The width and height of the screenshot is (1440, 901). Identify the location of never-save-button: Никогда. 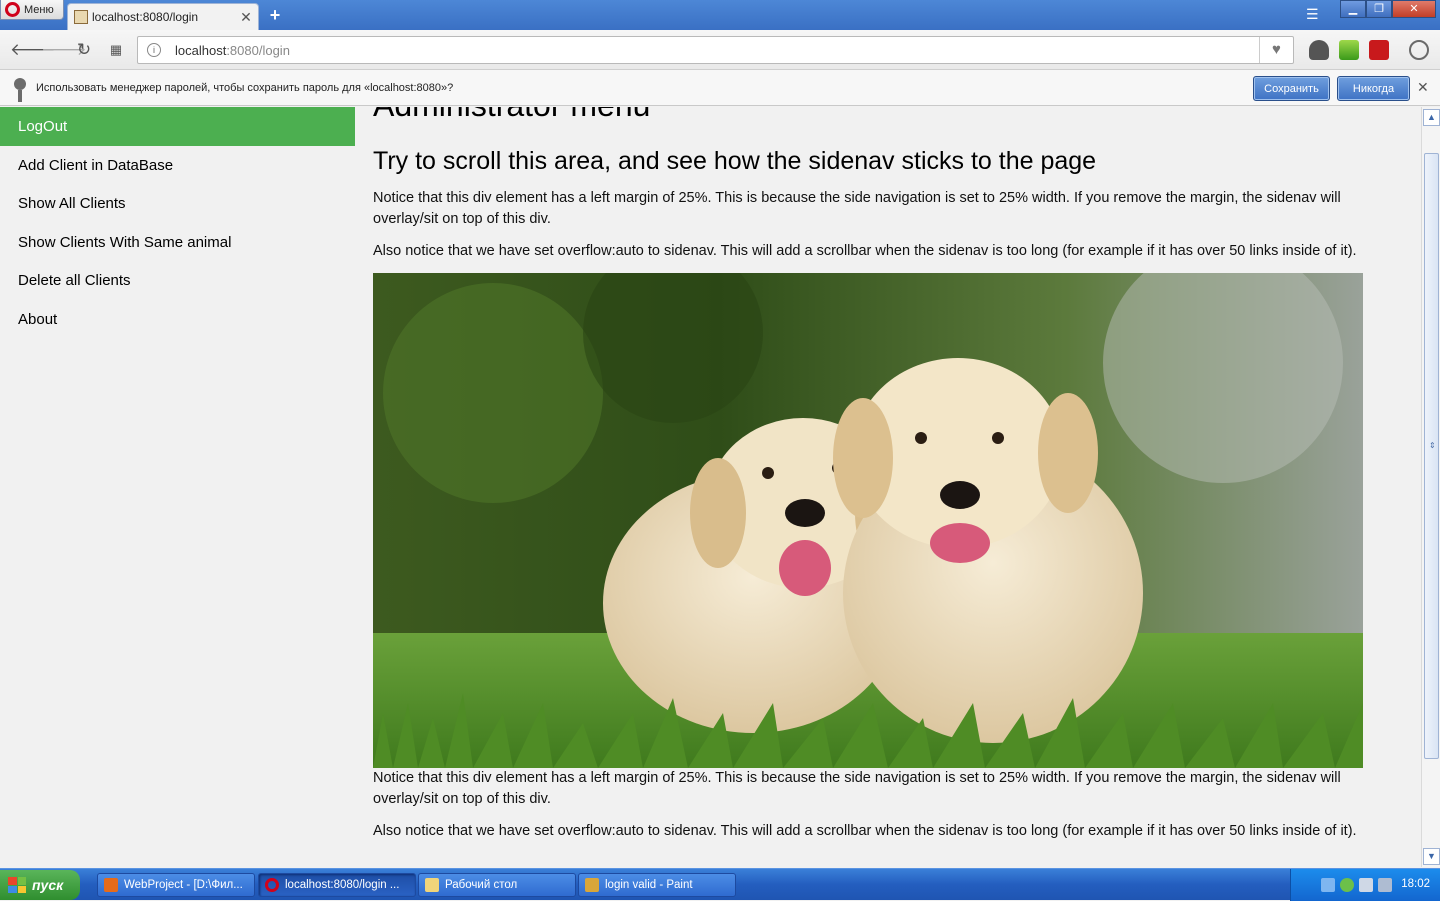
(1373, 88).